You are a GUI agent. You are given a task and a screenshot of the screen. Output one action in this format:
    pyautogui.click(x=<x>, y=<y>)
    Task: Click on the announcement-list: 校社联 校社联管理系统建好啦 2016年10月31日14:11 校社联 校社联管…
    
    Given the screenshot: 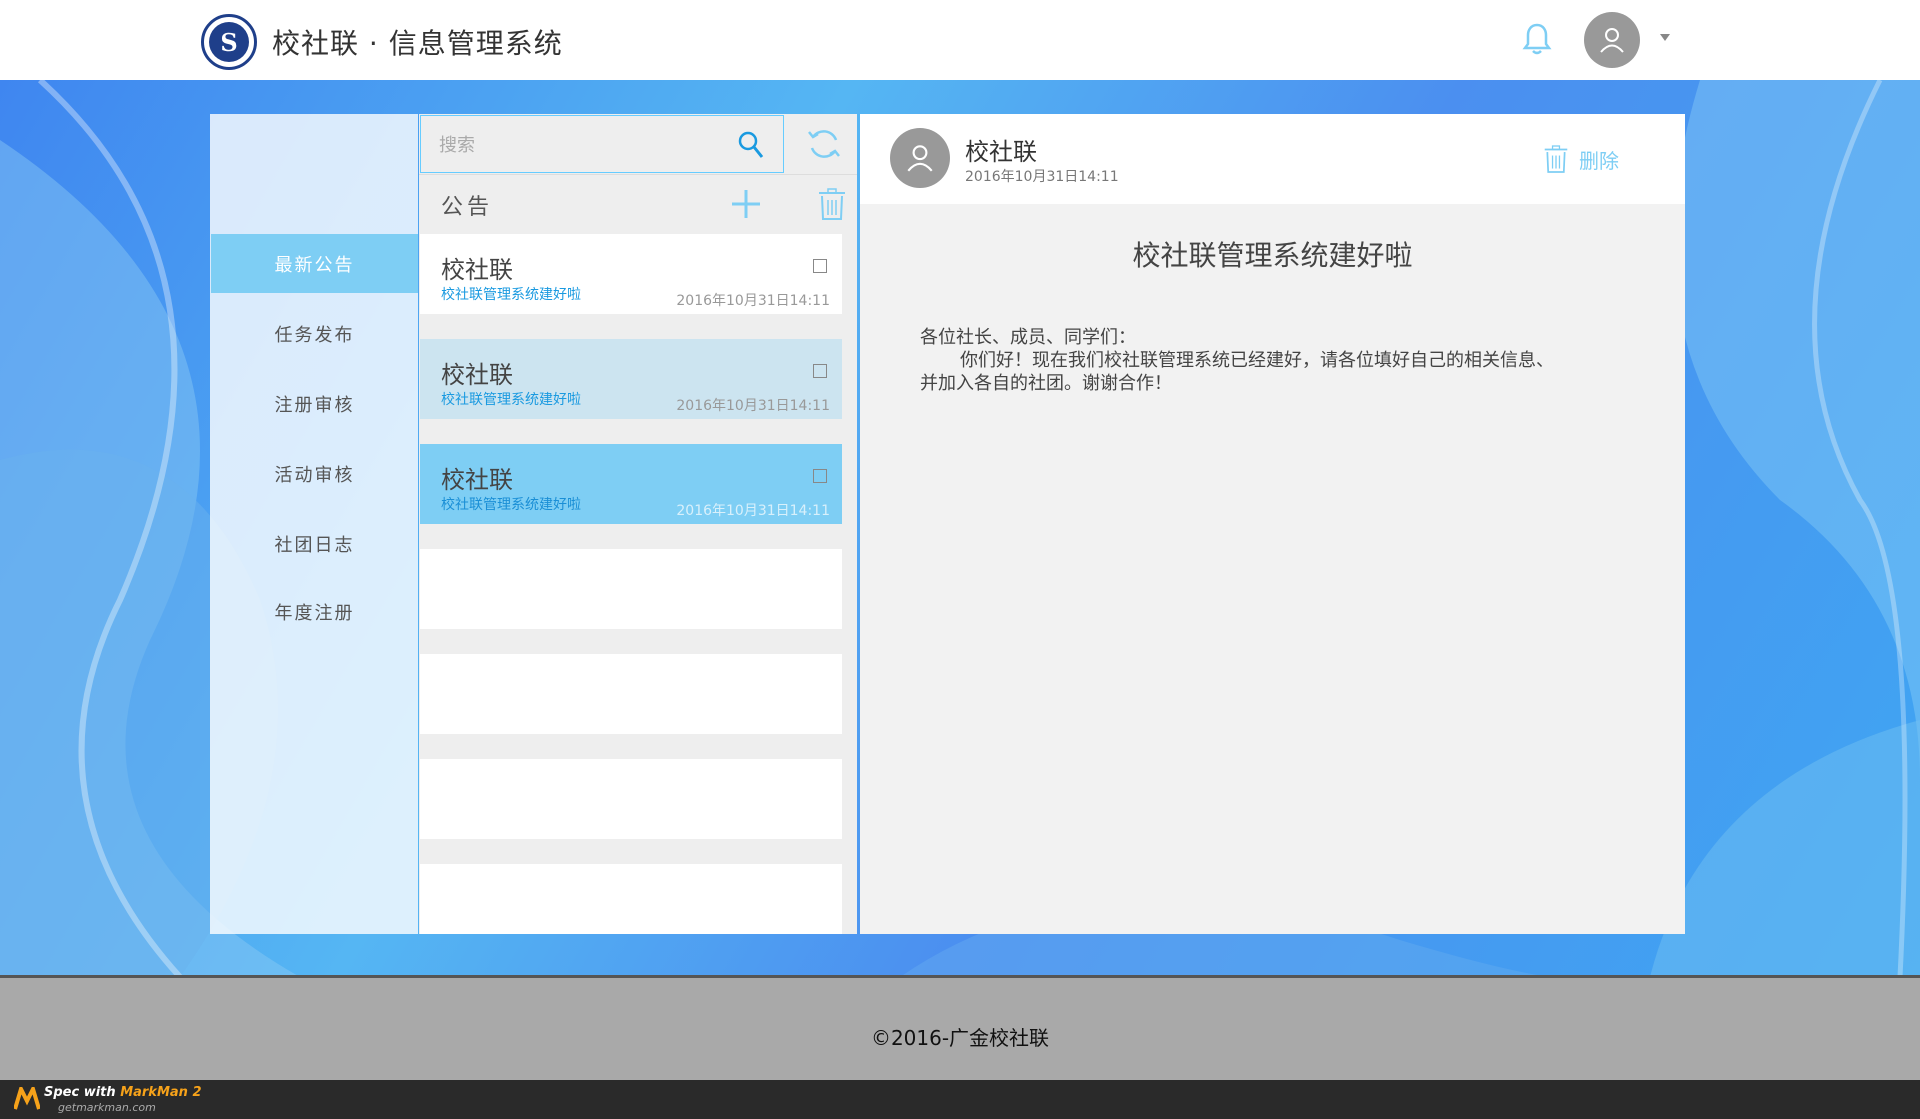 What is the action you would take?
    pyautogui.click(x=631, y=584)
    